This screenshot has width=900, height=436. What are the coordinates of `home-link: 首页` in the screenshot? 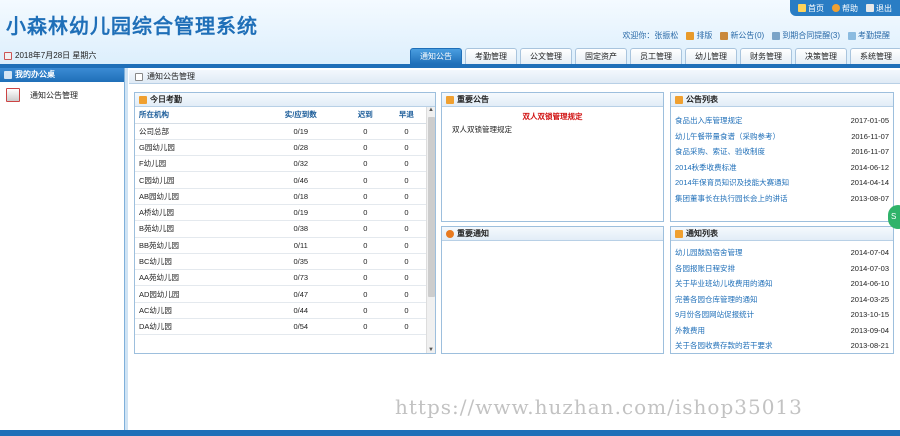 It's located at (811, 8).